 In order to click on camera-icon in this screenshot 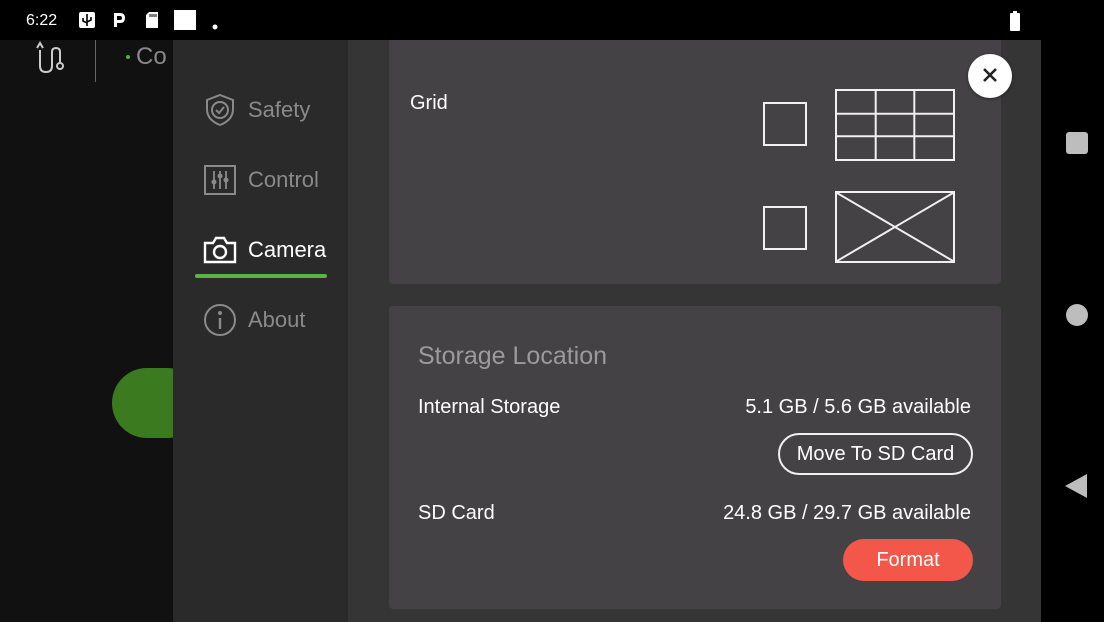, I will do `click(220, 250)`.